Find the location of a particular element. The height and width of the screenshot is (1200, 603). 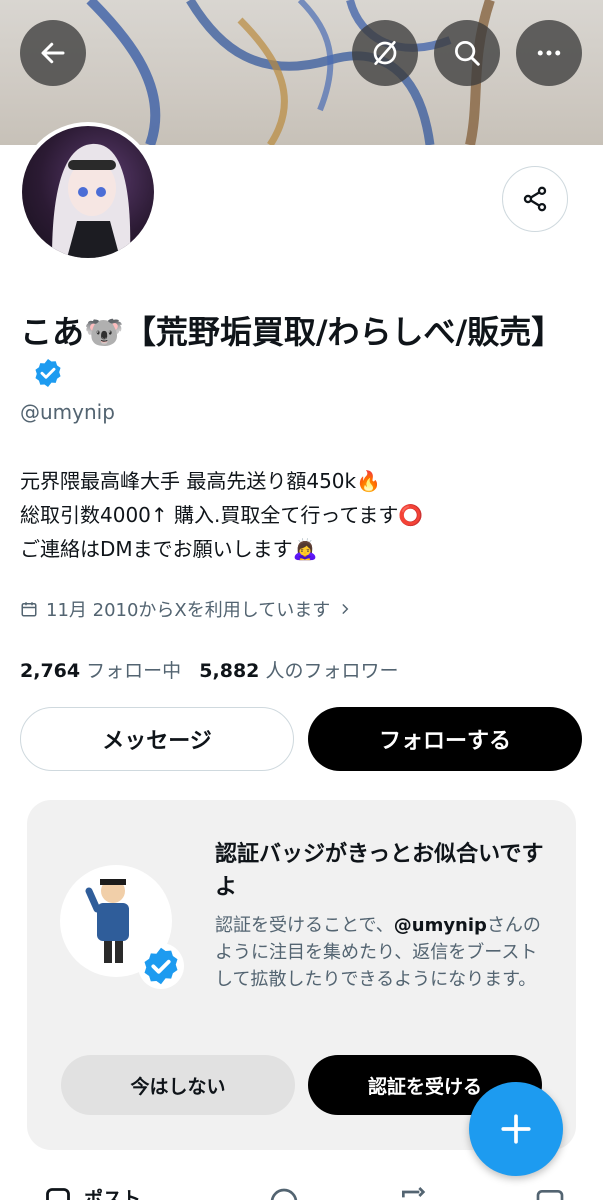

tab-posts: ポスト is located at coordinates (112, 1192).